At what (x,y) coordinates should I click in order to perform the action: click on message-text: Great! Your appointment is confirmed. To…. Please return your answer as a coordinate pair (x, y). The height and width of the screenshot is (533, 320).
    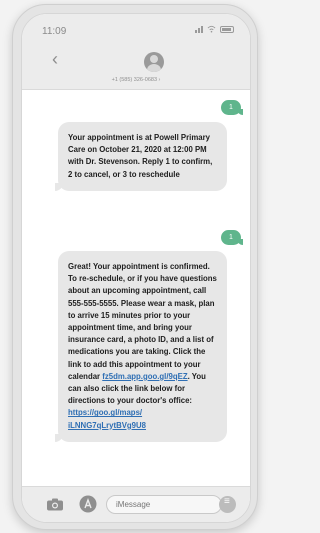
    Looking at the image, I should click on (142, 321).